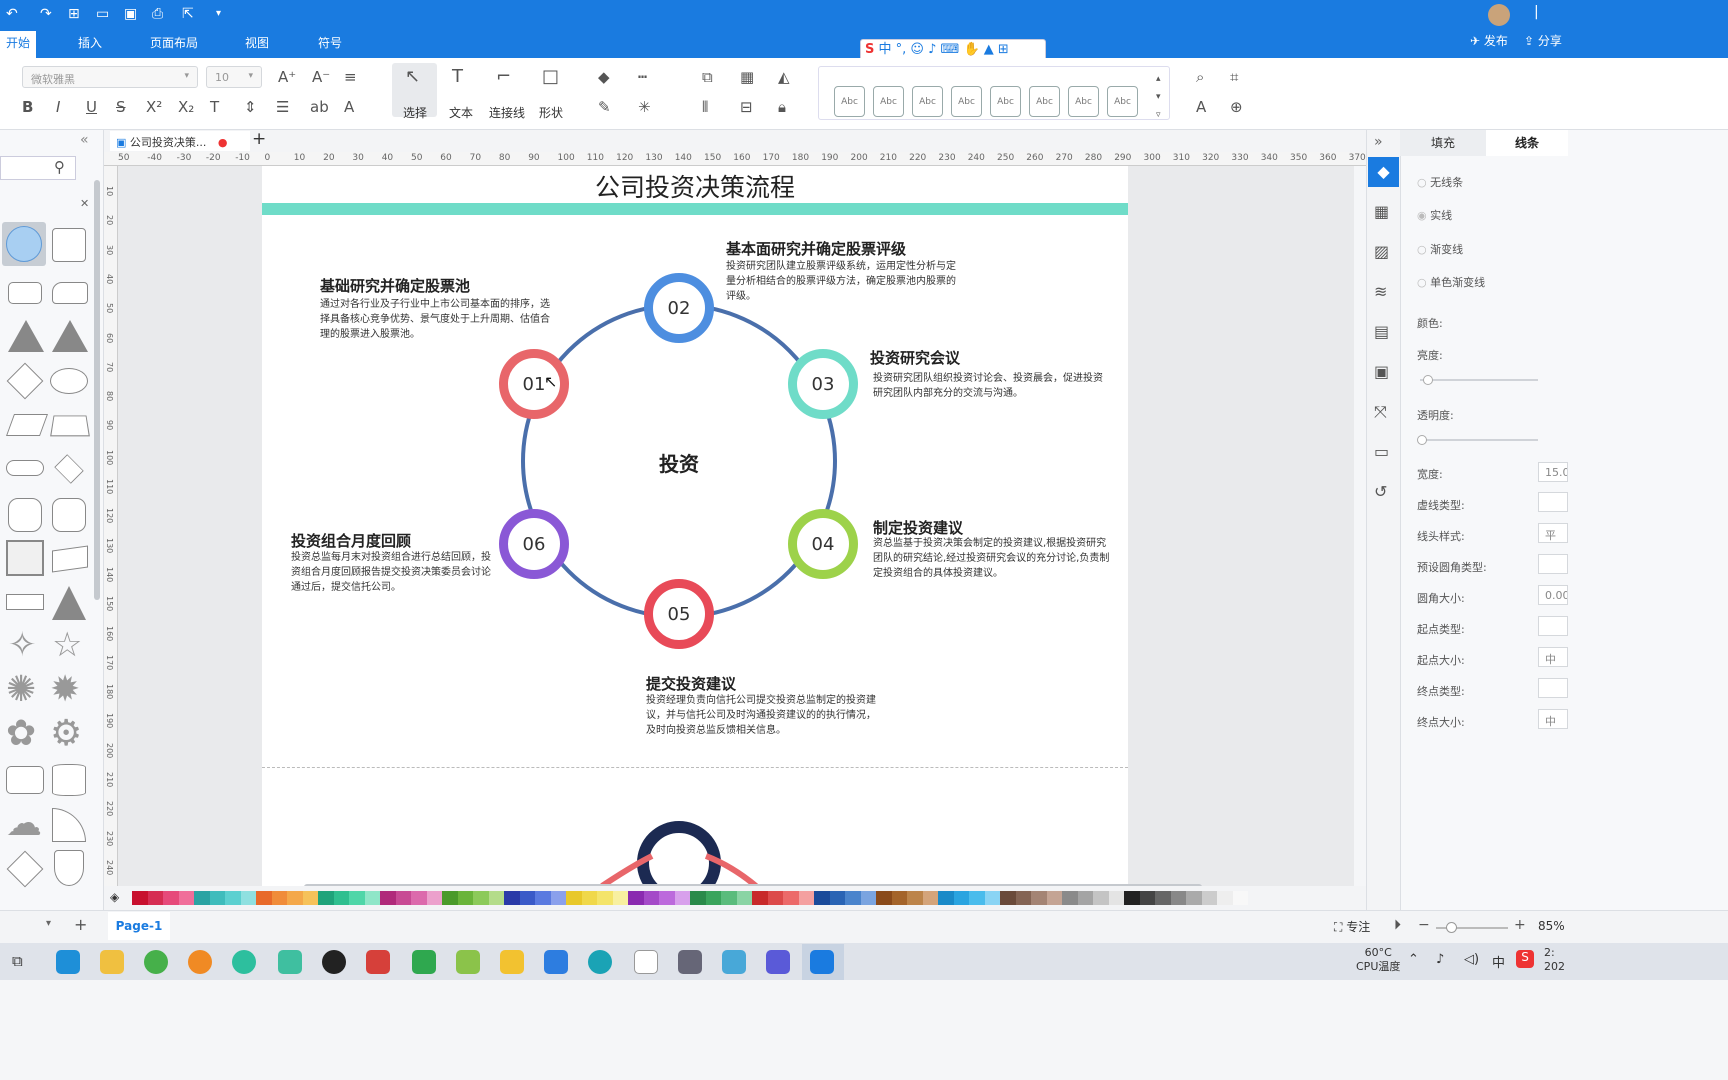 Image resolution: width=1728 pixels, height=1080 pixels. I want to click on second-diagram-circle, so click(679, 853).